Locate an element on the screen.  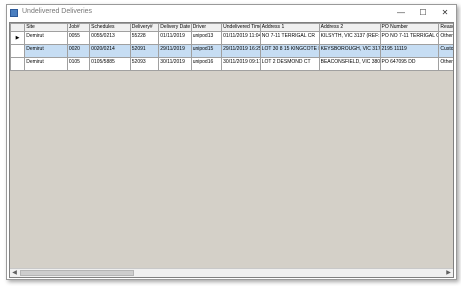
horizontal-scrollbar: ◀ ▶ is located at coordinates (231, 272).